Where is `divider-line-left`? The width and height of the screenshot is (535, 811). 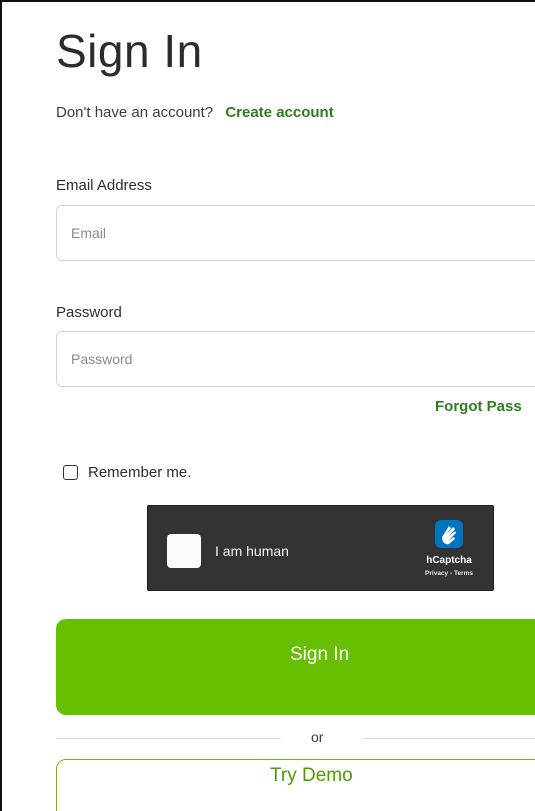
divider-line-left is located at coordinates (168, 738).